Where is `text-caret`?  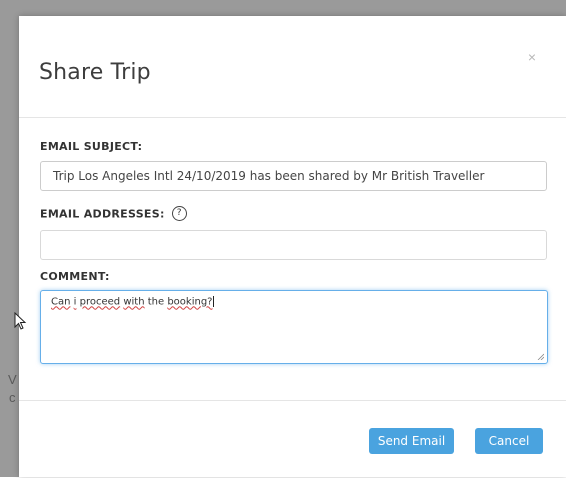
text-caret is located at coordinates (214, 301).